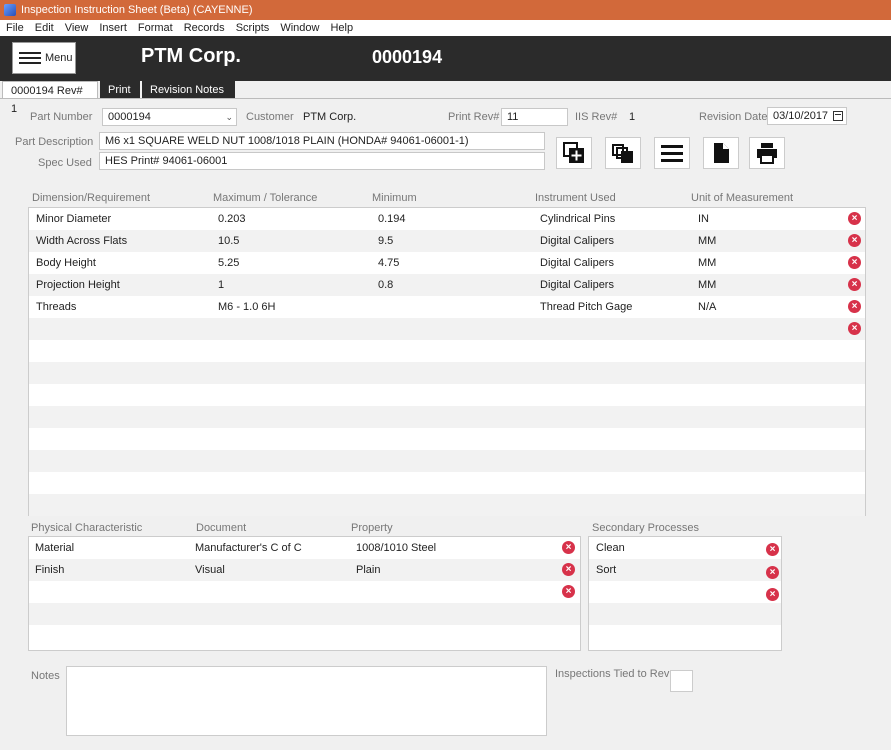  I want to click on menu-help: Help, so click(341, 28).